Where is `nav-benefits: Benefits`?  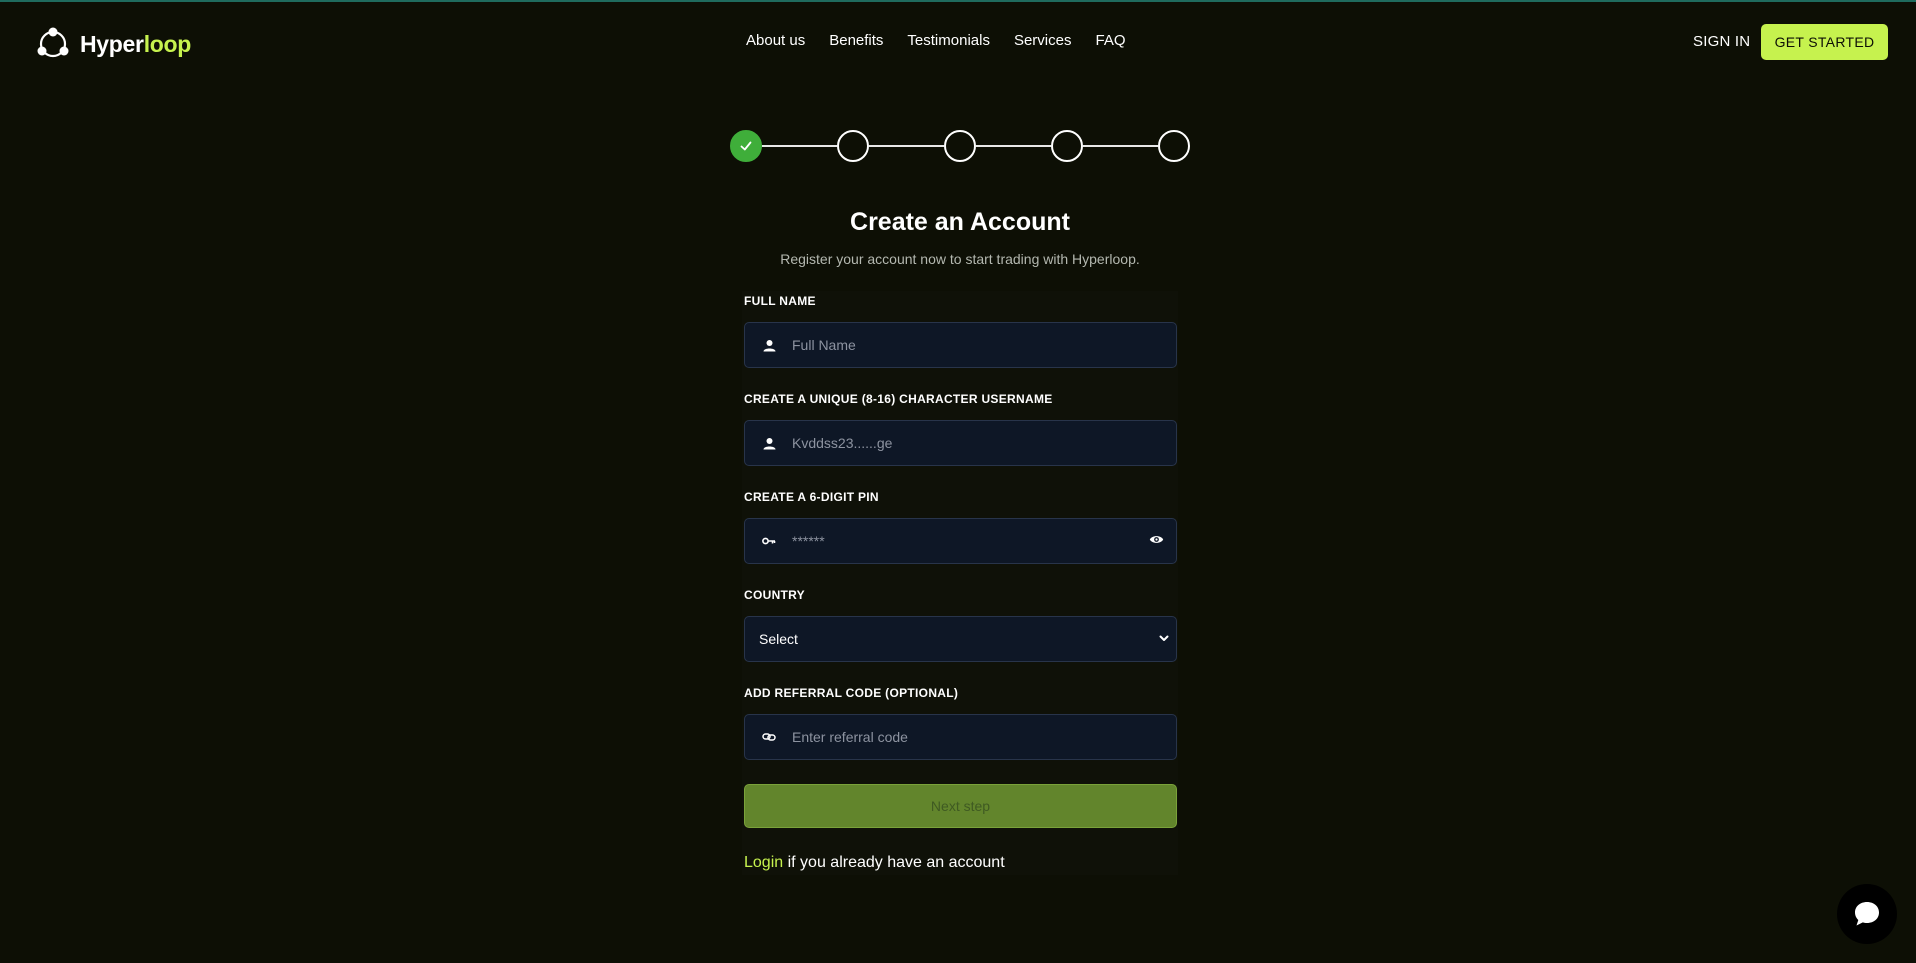
nav-benefits: Benefits is located at coordinates (856, 40).